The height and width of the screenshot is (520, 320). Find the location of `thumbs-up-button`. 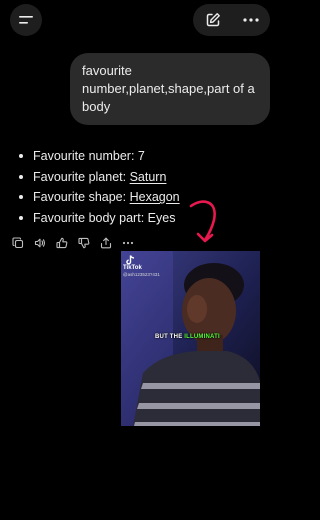

thumbs-up-button is located at coordinates (62, 243).